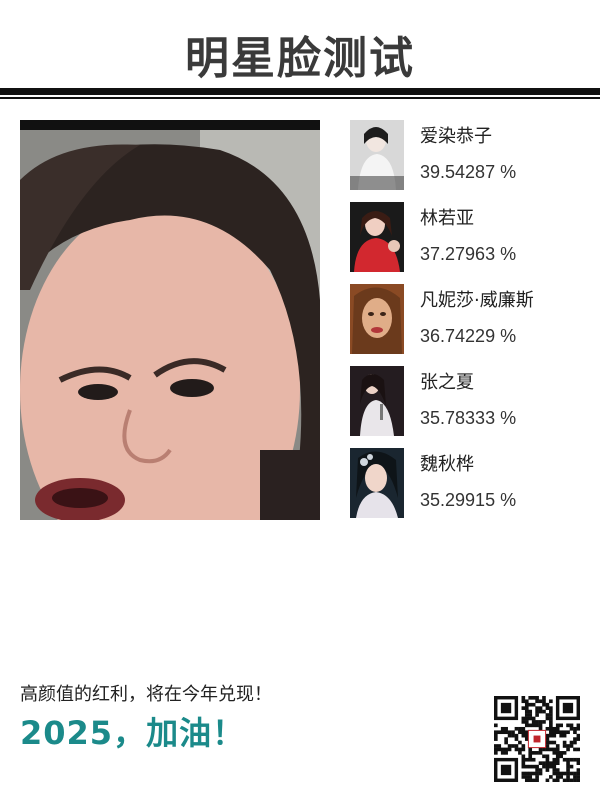  What do you see at coordinates (133, 733) in the screenshot?
I see `motto-text: 2025，加油！` at bounding box center [133, 733].